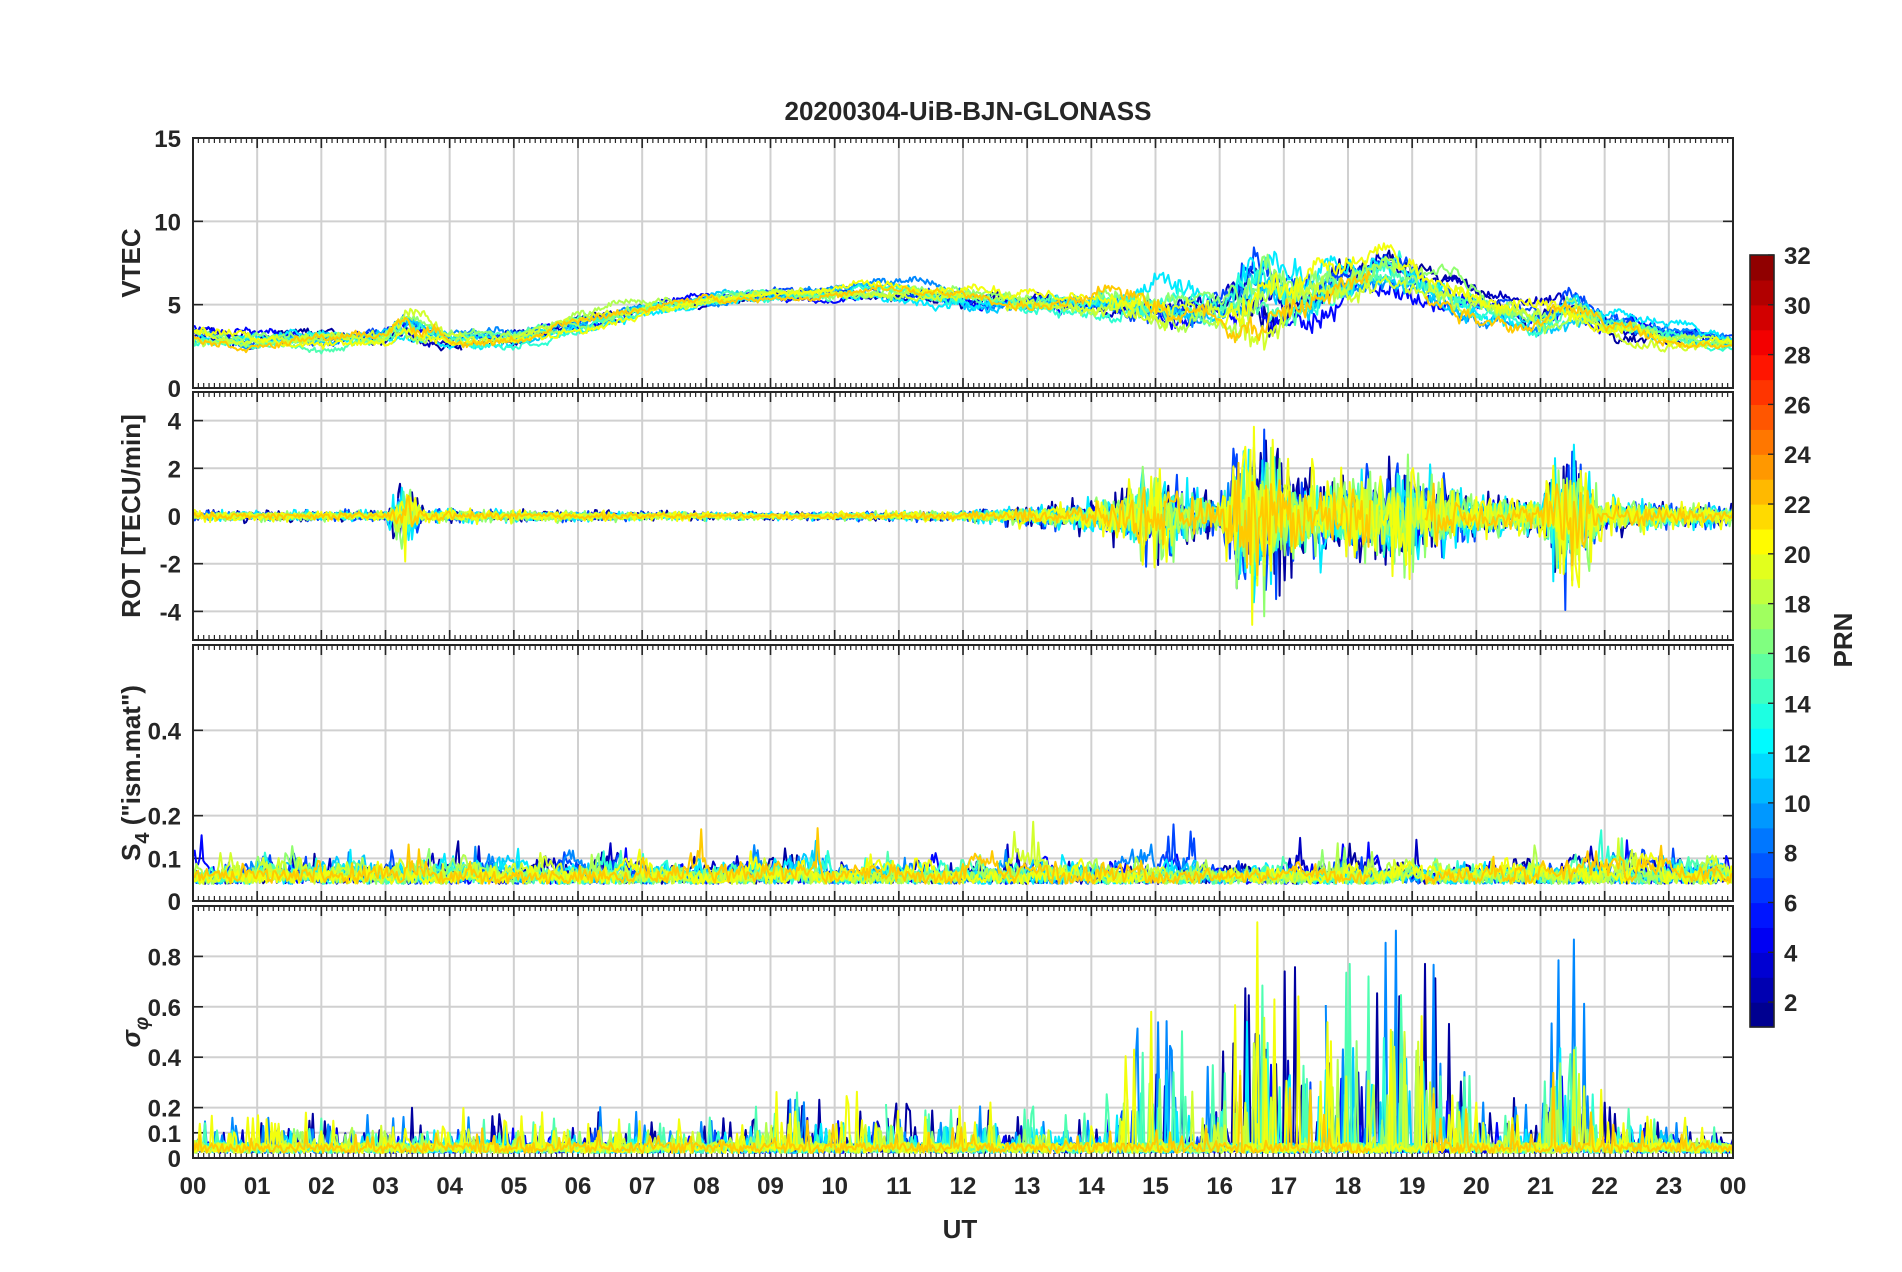 This screenshot has width=1902, height=1272. Describe the element at coordinates (834, 1186) in the screenshot. I see `x-tick-label: 10` at that location.